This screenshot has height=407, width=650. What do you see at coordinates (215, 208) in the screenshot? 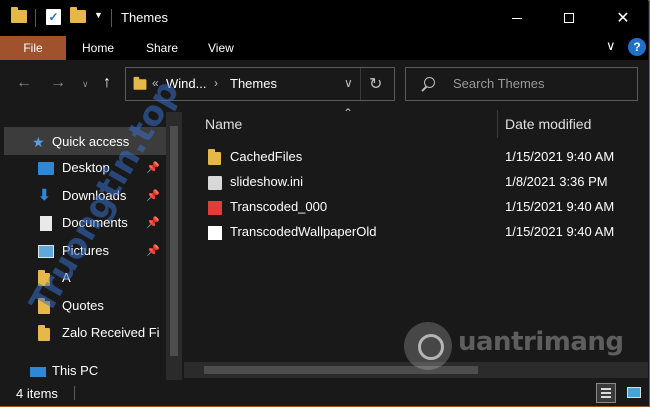
I see `image-file-icon` at bounding box center [215, 208].